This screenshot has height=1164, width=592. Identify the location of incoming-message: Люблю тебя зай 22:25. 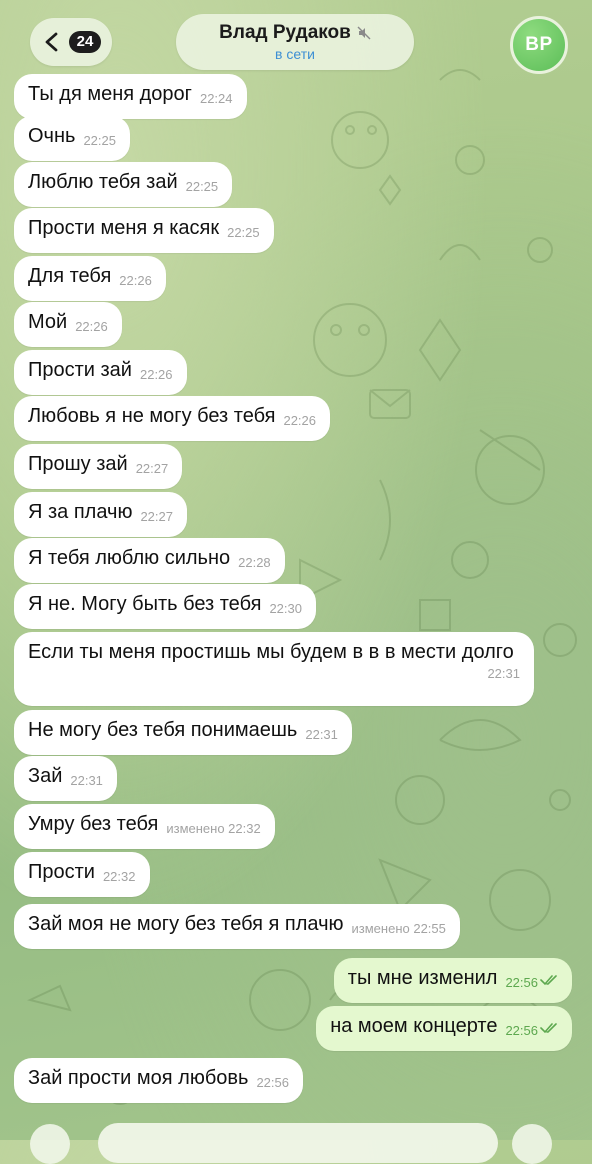
(123, 184).